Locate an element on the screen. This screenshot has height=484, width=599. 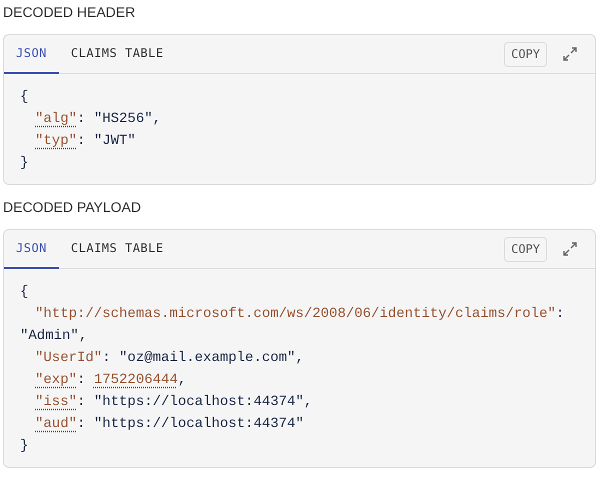
section-heading: DECODED PAYLOAD is located at coordinates (72, 207).